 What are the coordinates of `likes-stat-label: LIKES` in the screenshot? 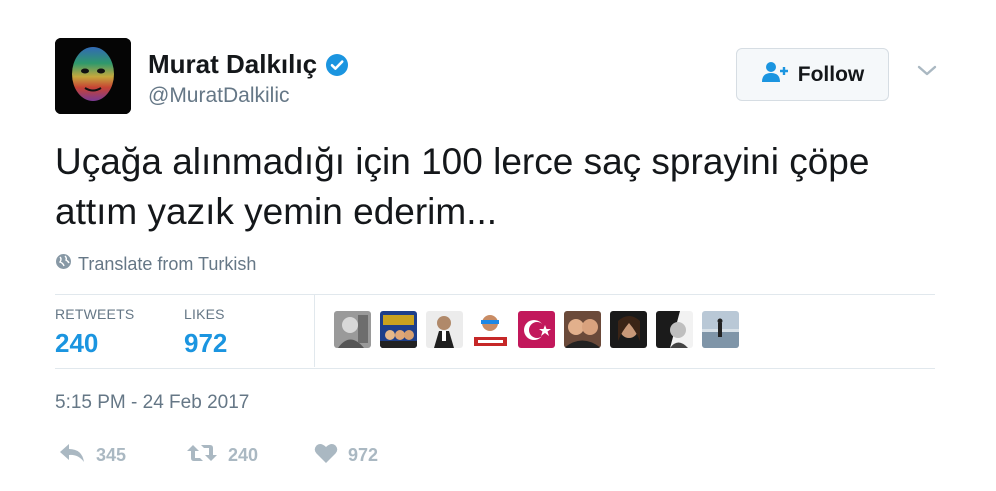 It's located at (204, 314).